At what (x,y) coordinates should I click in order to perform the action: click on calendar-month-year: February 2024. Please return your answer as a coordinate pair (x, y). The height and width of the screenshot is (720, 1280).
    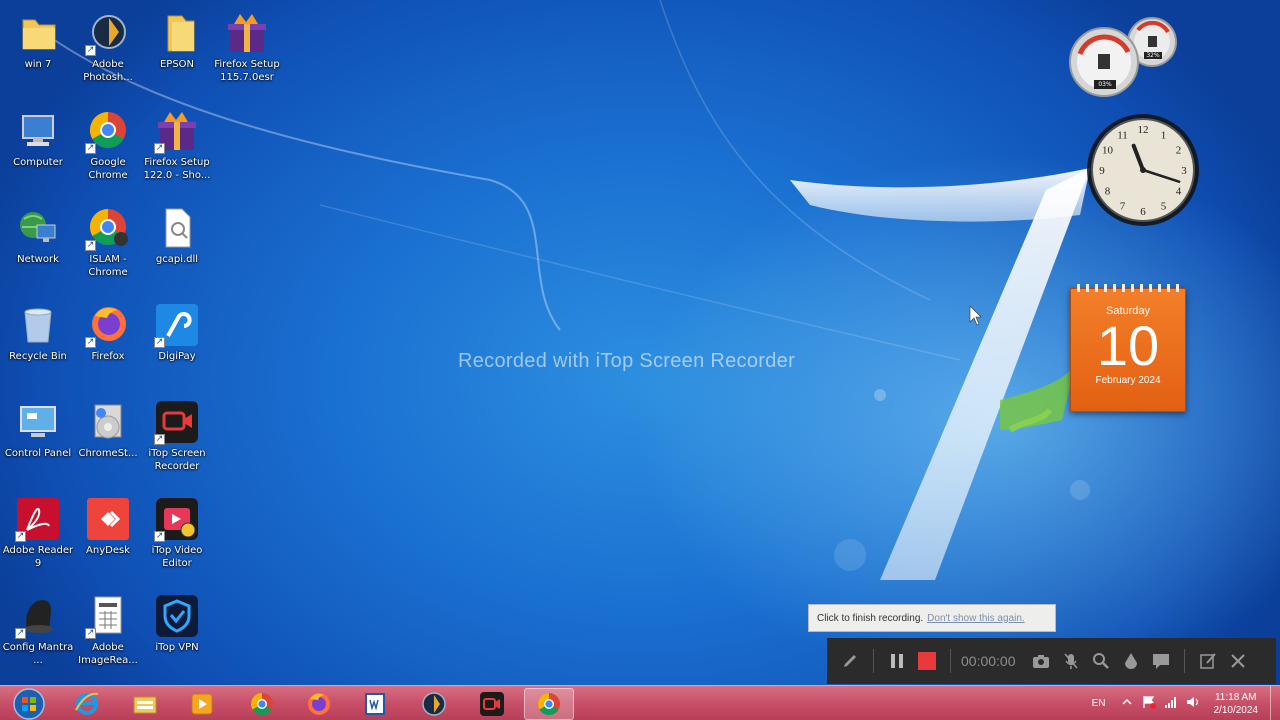
    Looking at the image, I should click on (1128, 380).